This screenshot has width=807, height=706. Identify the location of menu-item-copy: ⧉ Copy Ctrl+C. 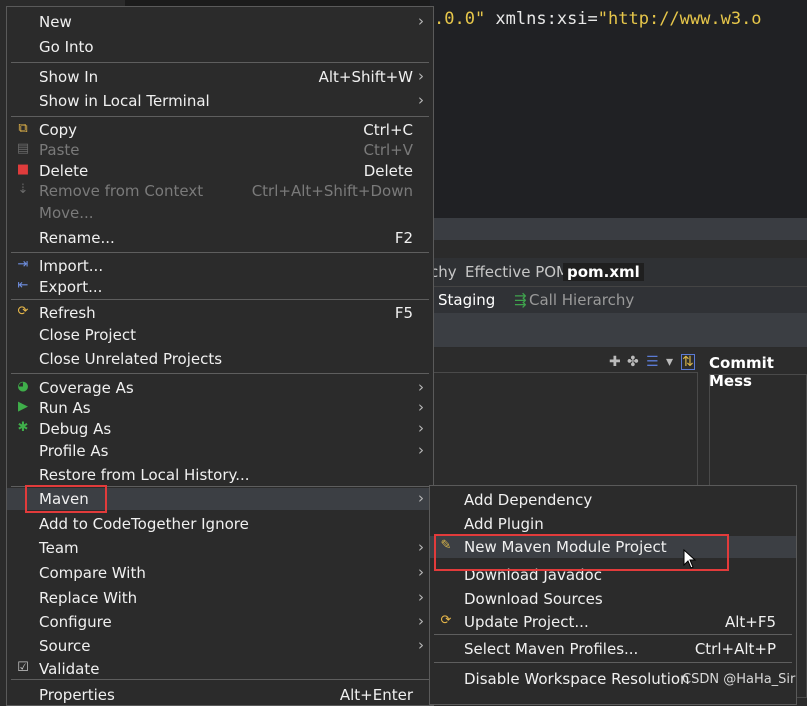
(220, 130).